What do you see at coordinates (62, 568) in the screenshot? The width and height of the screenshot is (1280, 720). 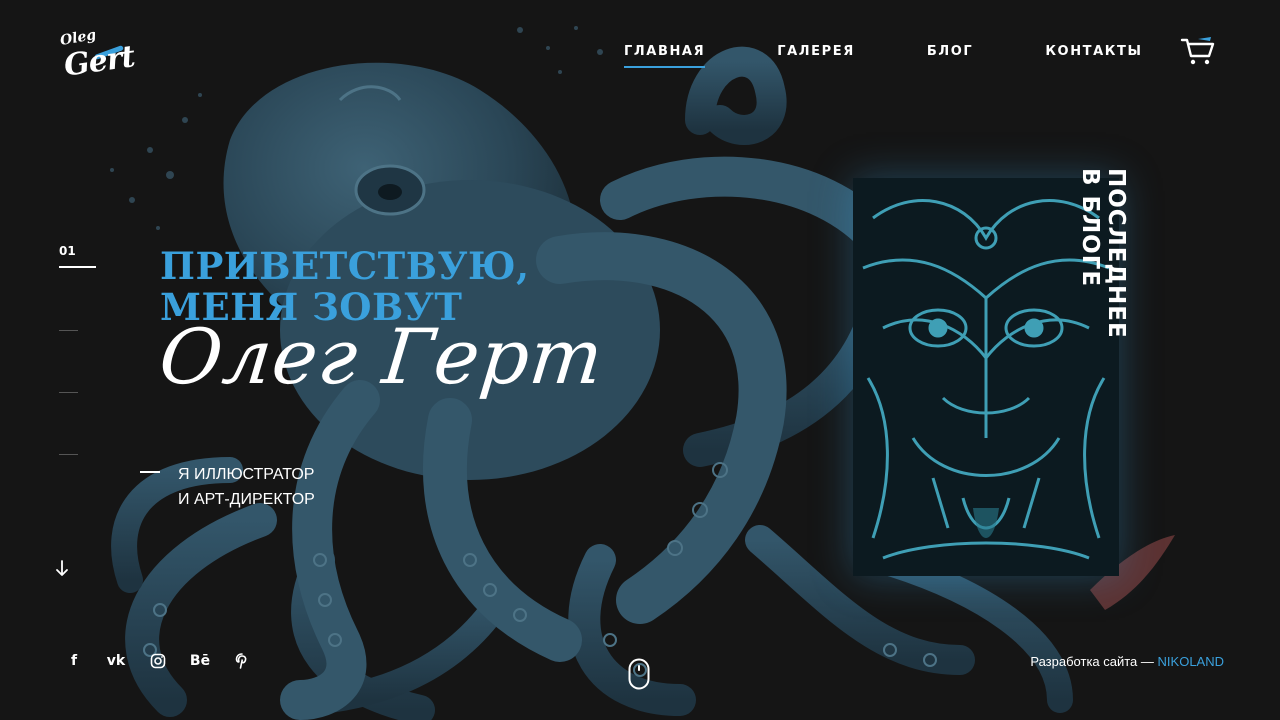 I see `arrow-down-icon` at bounding box center [62, 568].